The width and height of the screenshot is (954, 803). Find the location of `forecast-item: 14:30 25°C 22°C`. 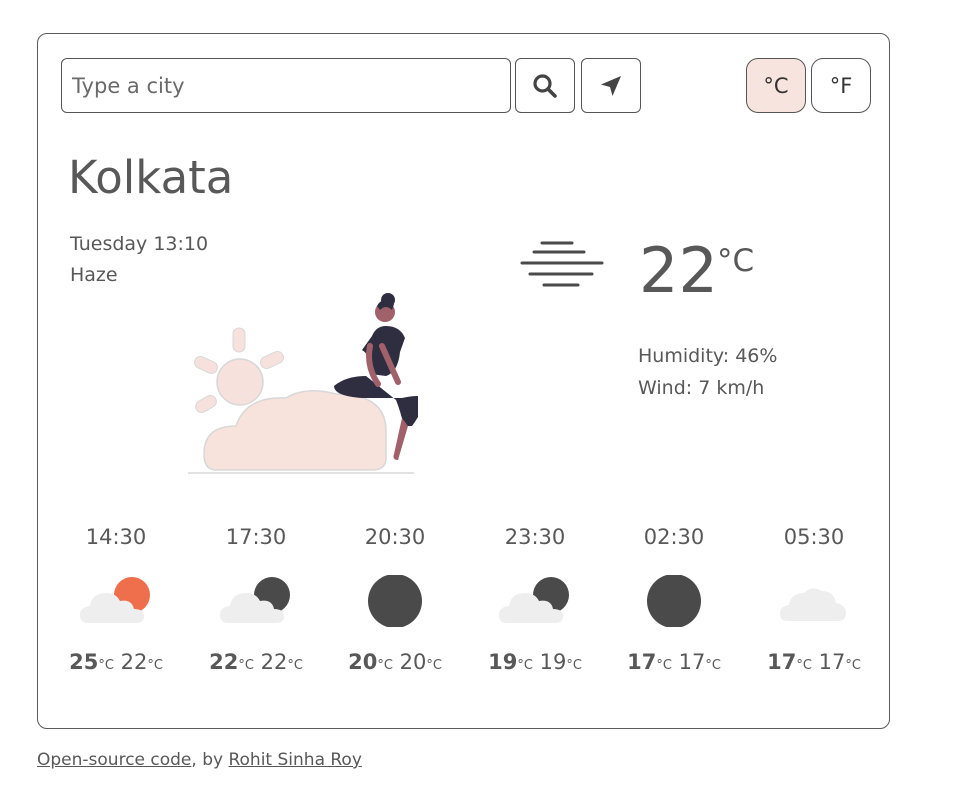

forecast-item: 14:30 25°C 22°C is located at coordinates (116, 600).